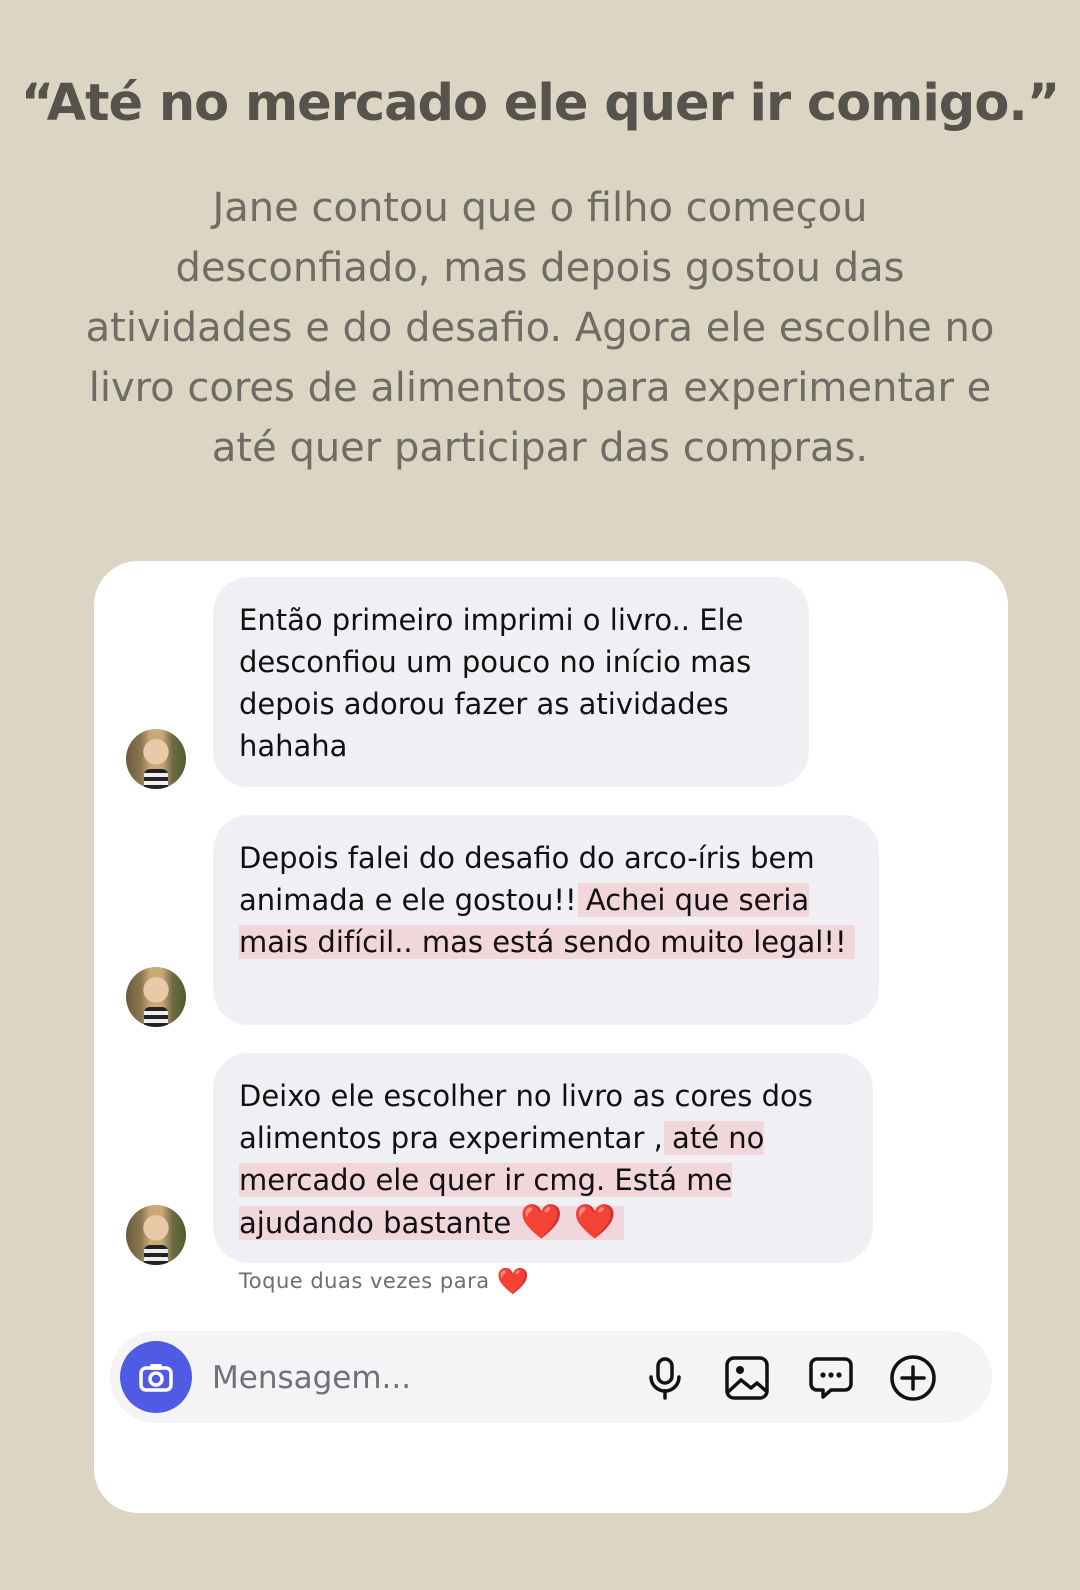  I want to click on microphone-icon, so click(665, 1378).